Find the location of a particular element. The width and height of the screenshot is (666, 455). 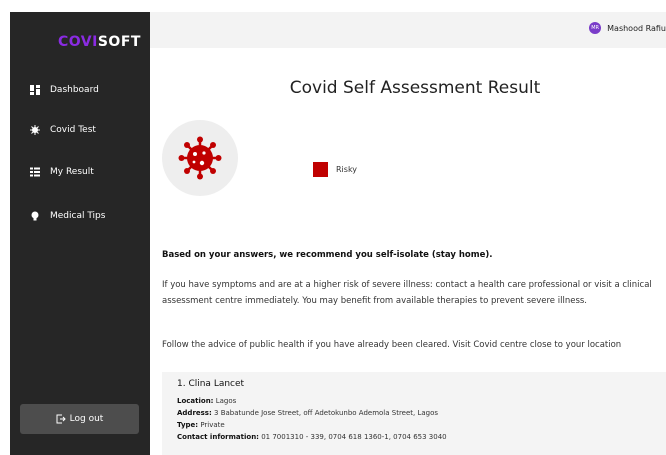

centre-location: Location: Lagos is located at coordinates (206, 401).